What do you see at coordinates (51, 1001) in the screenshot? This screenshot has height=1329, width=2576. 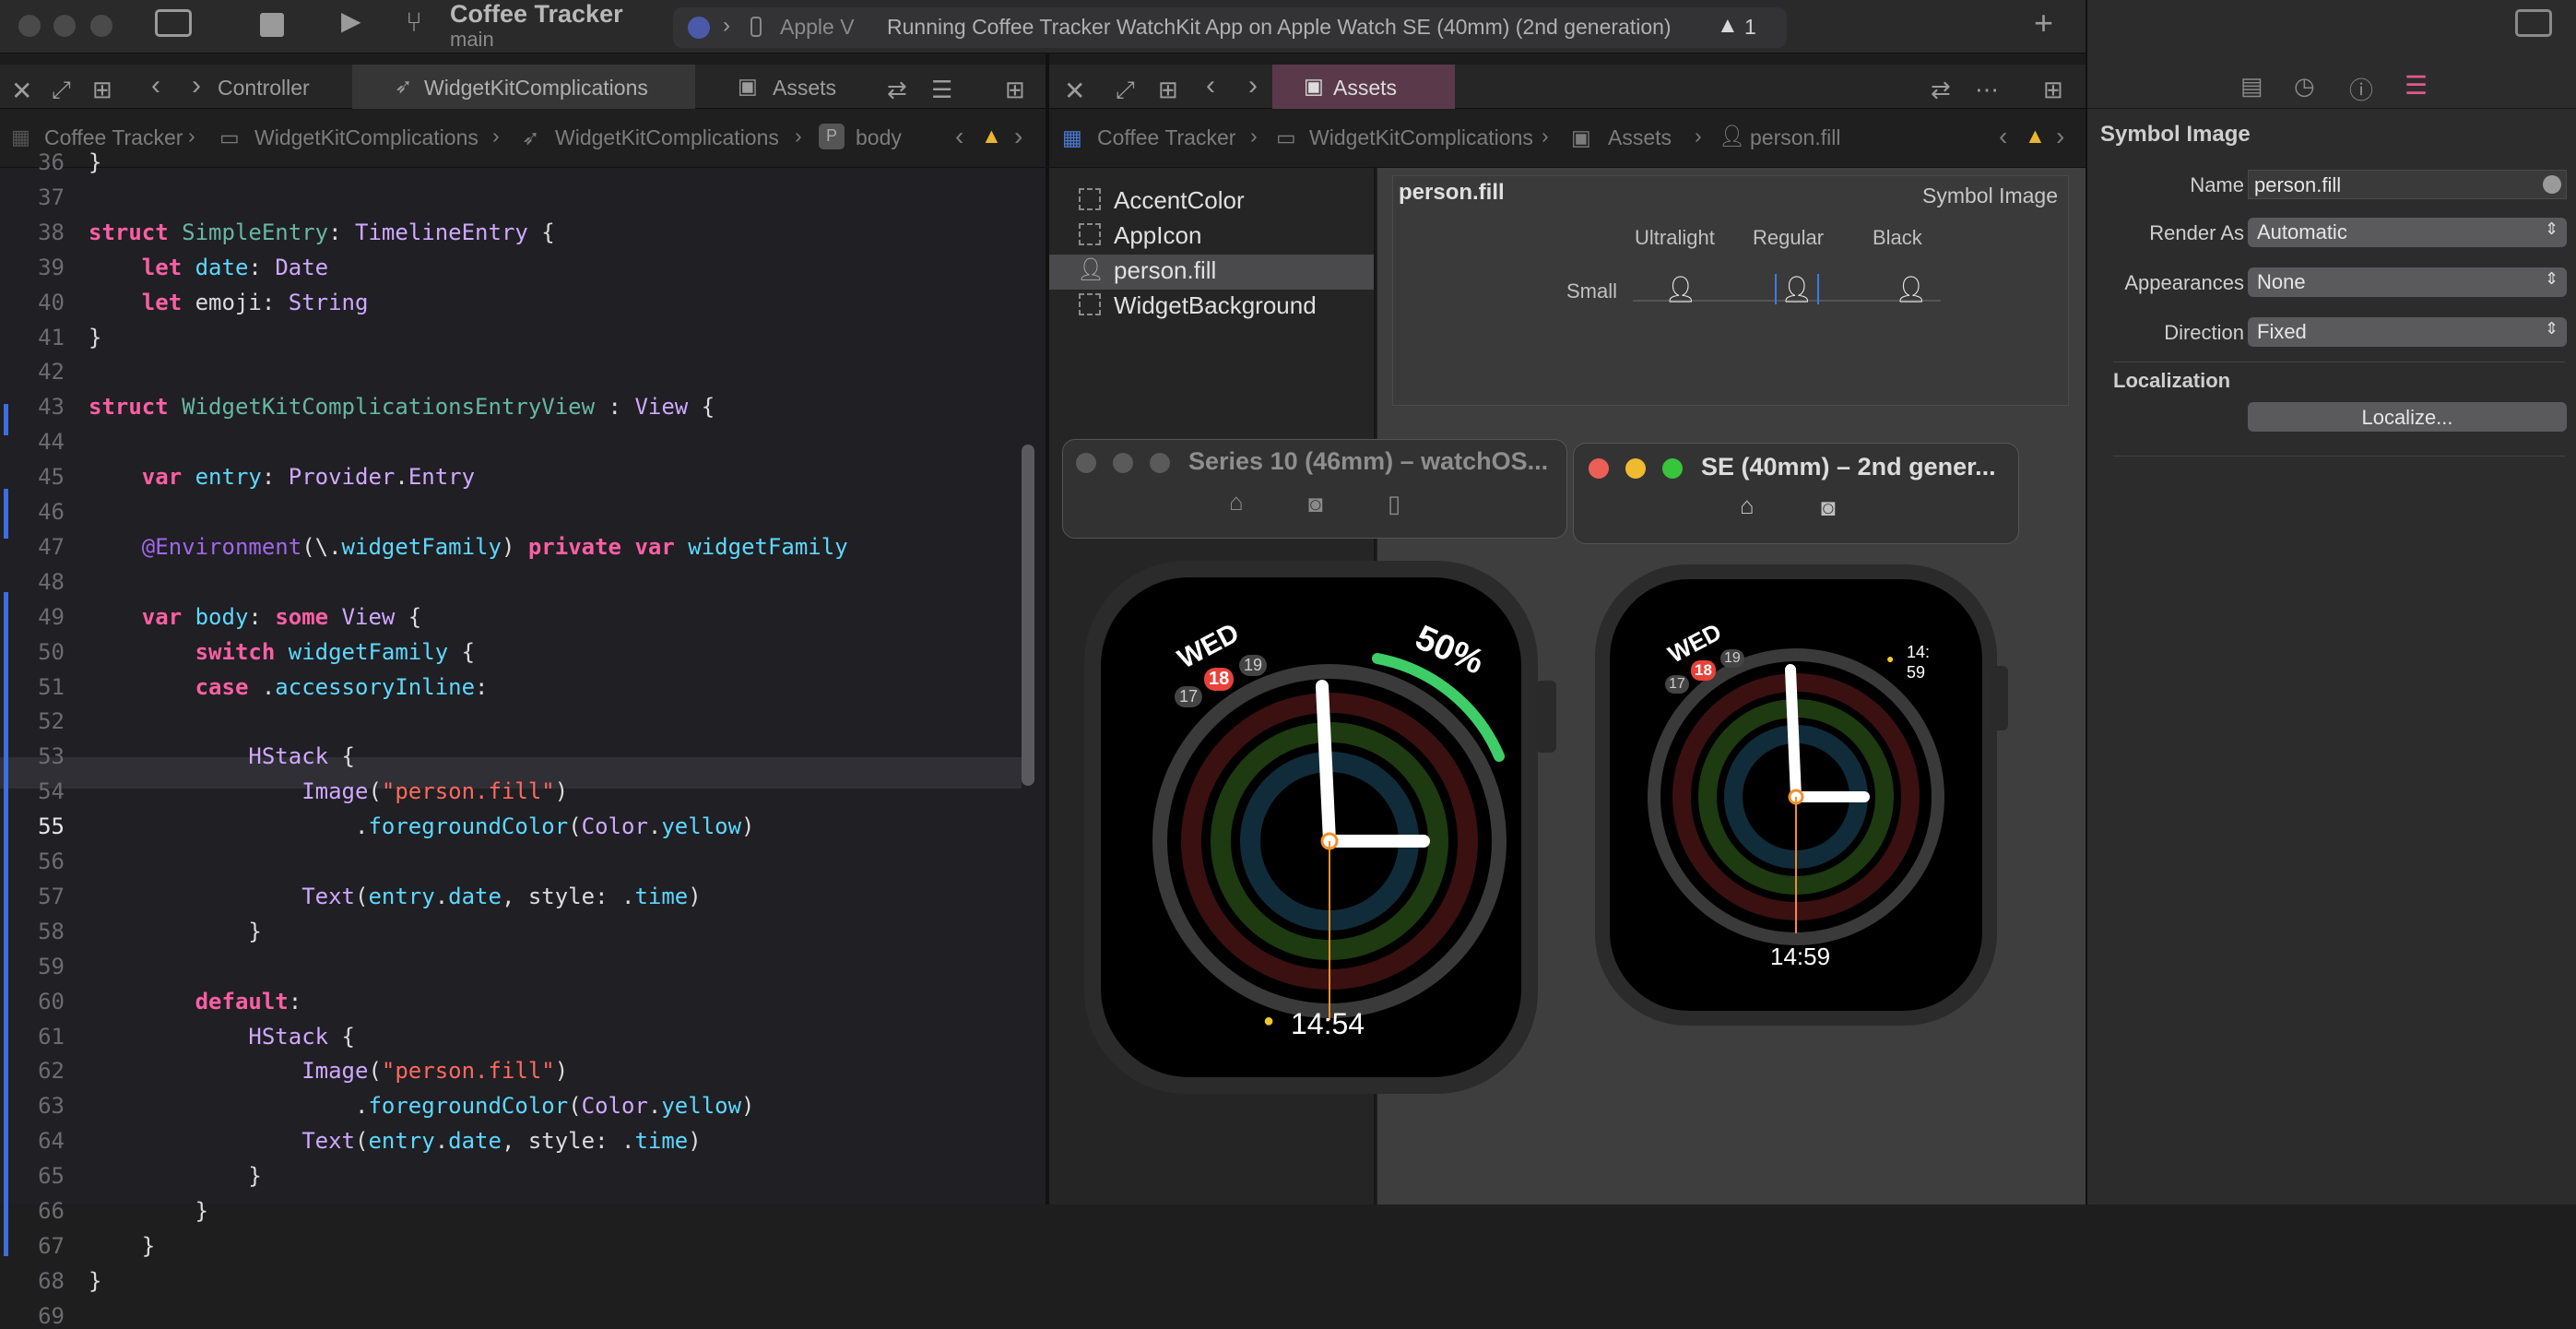 I see `line-number: 60` at bounding box center [51, 1001].